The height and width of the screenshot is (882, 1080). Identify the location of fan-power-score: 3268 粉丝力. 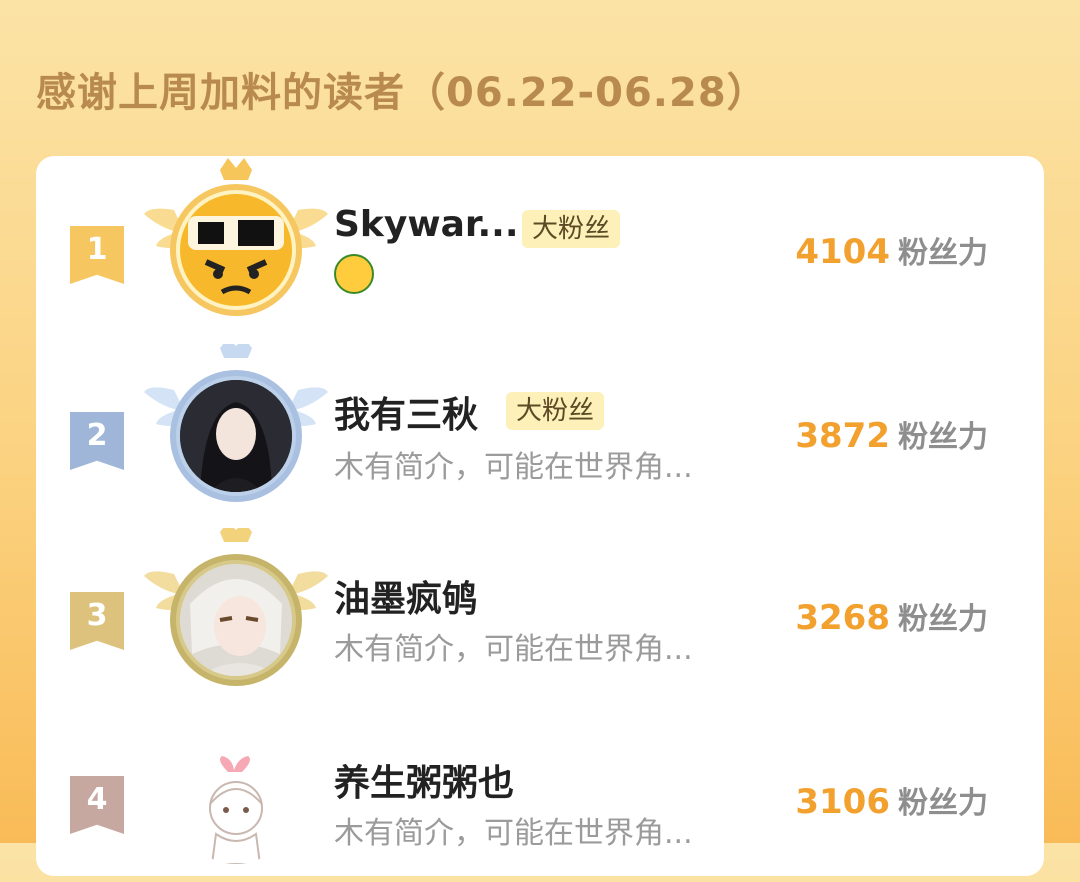
(891, 618).